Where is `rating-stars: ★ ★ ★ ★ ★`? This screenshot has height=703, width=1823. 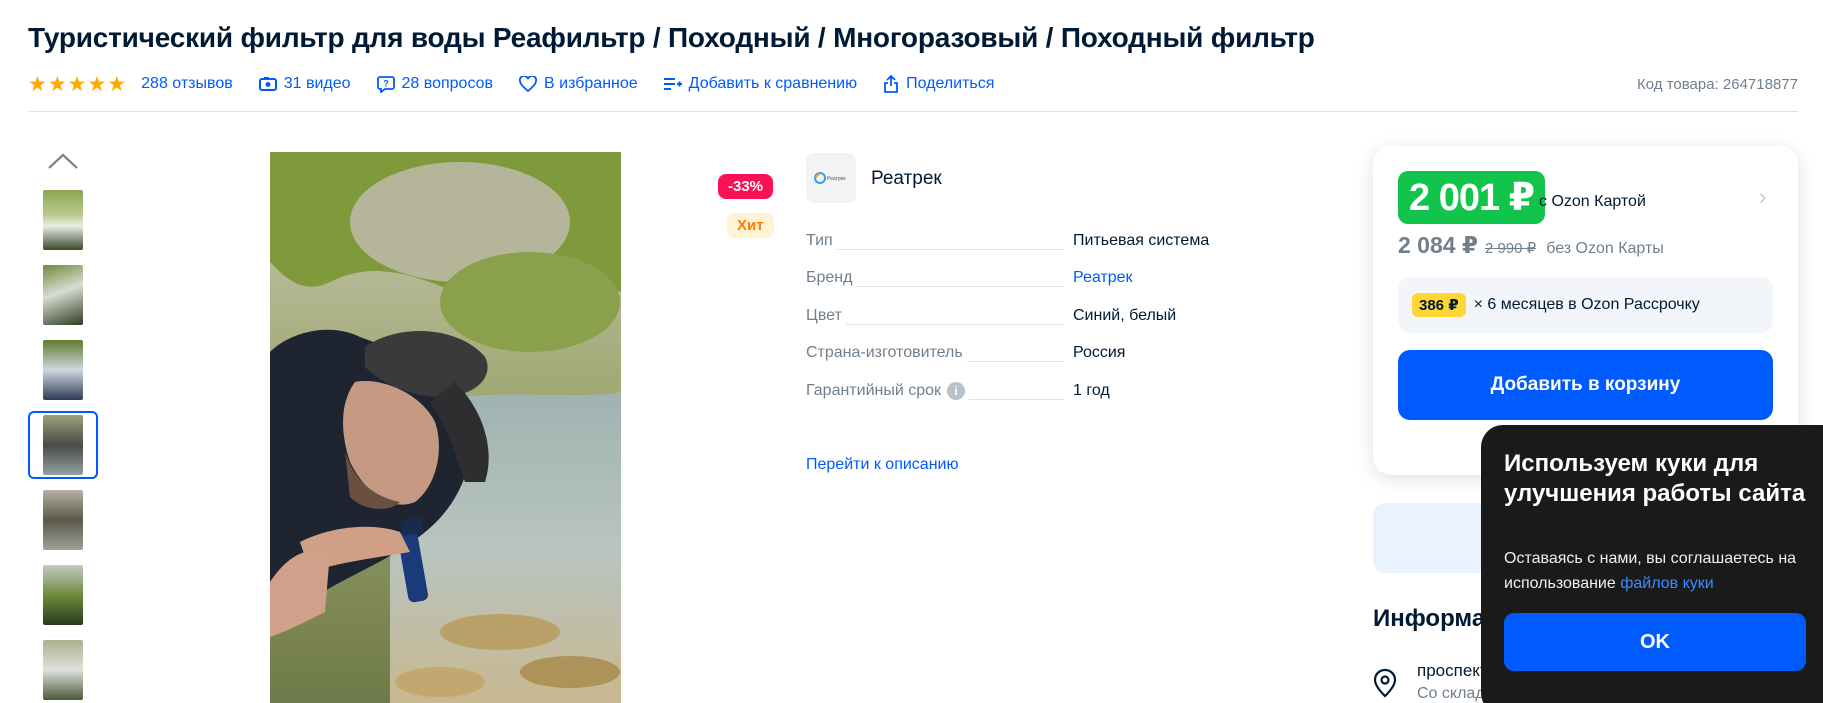 rating-stars: ★ ★ ★ ★ ★ is located at coordinates (77, 84).